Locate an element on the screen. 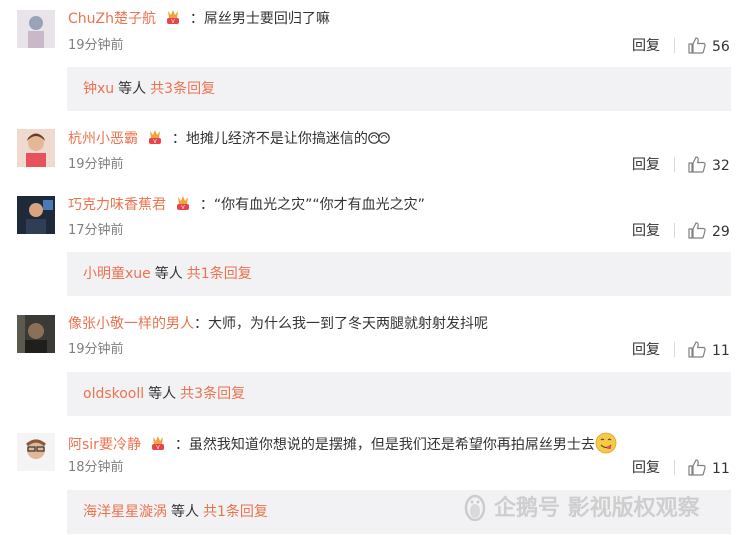 This screenshot has width=749, height=535. comment-text: “你有血光之灾”“你才有血光之灾” is located at coordinates (319, 205).